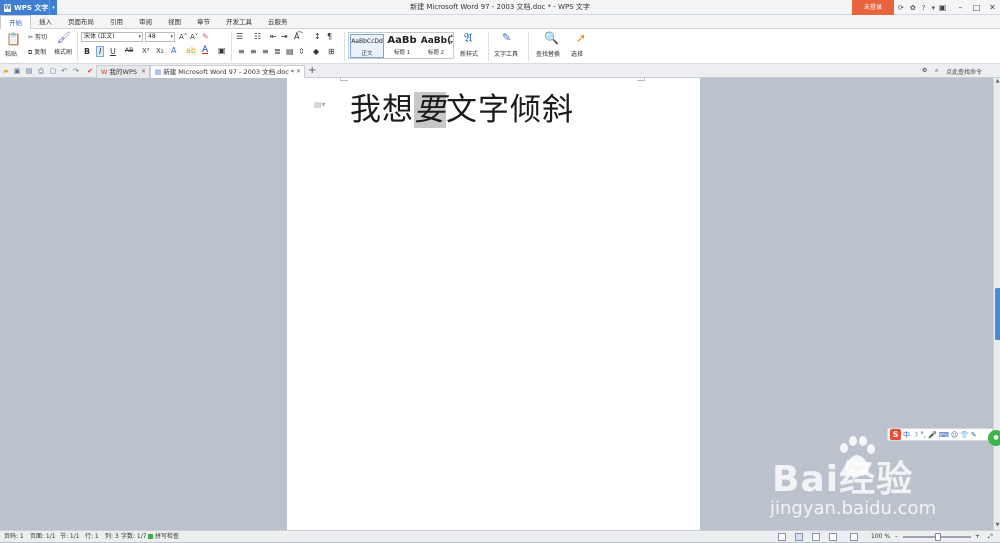 The width and height of the screenshot is (1000, 543). I want to click on ime-mode: 中, so click(906, 435).